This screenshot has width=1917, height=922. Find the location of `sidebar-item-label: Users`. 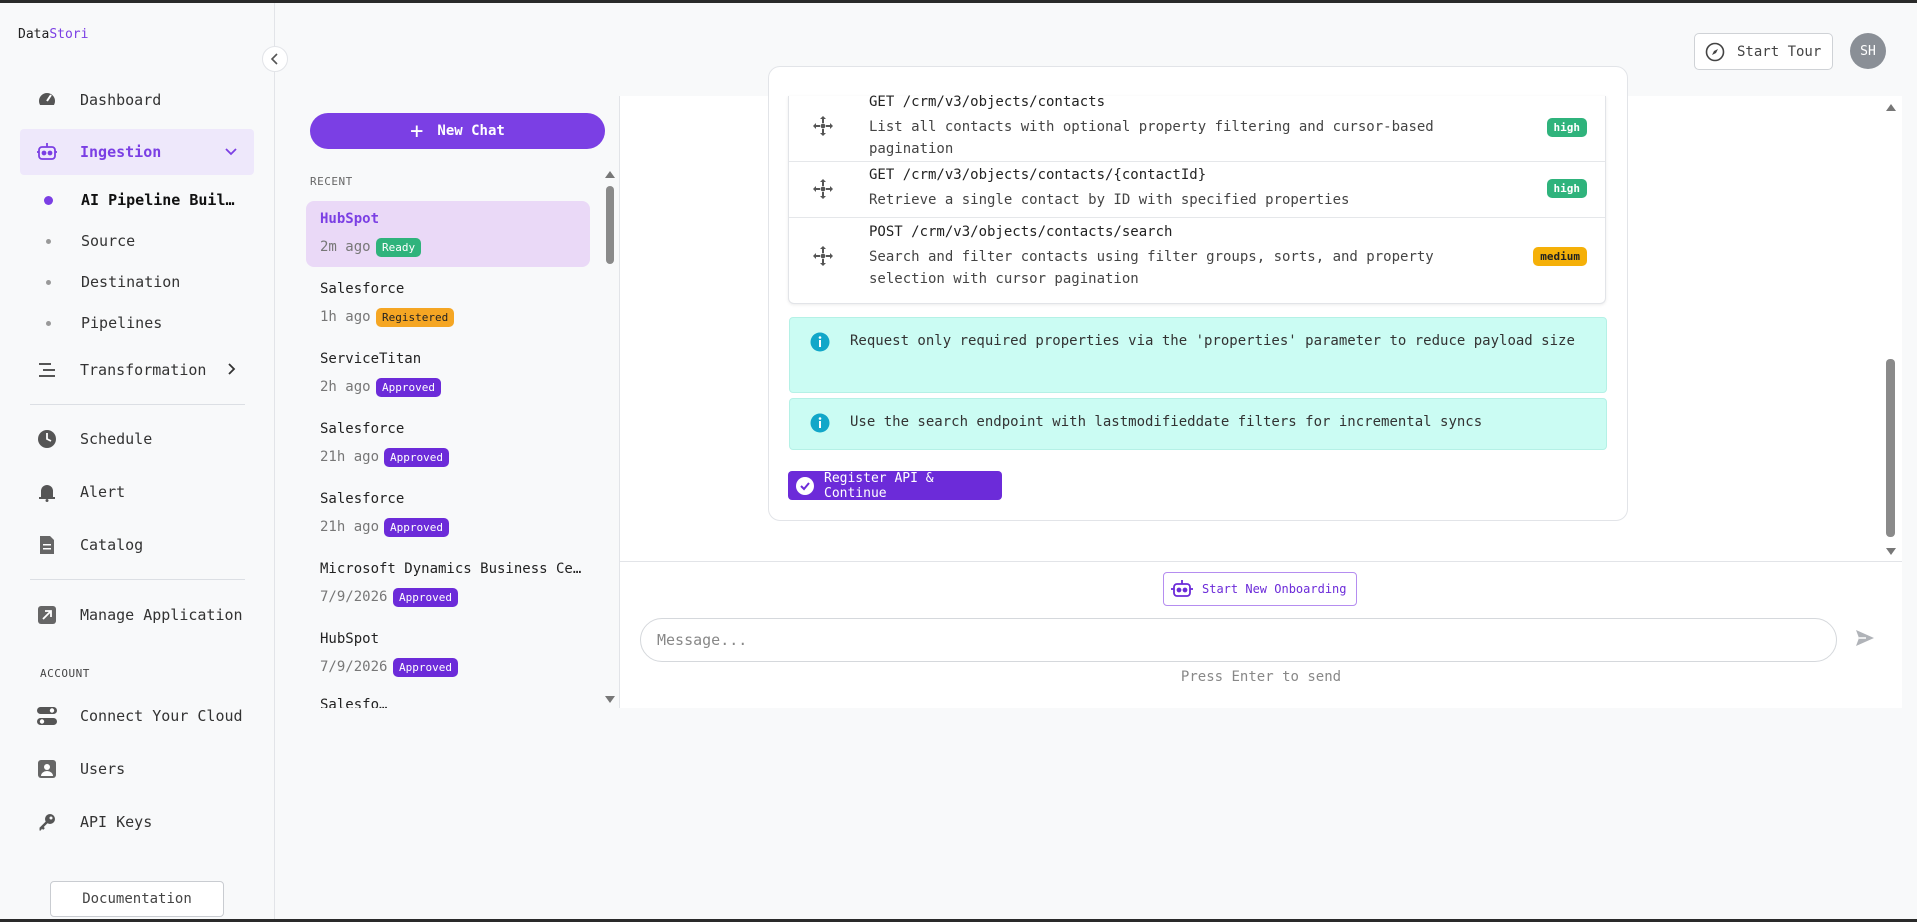

sidebar-item-label: Users is located at coordinates (103, 769).